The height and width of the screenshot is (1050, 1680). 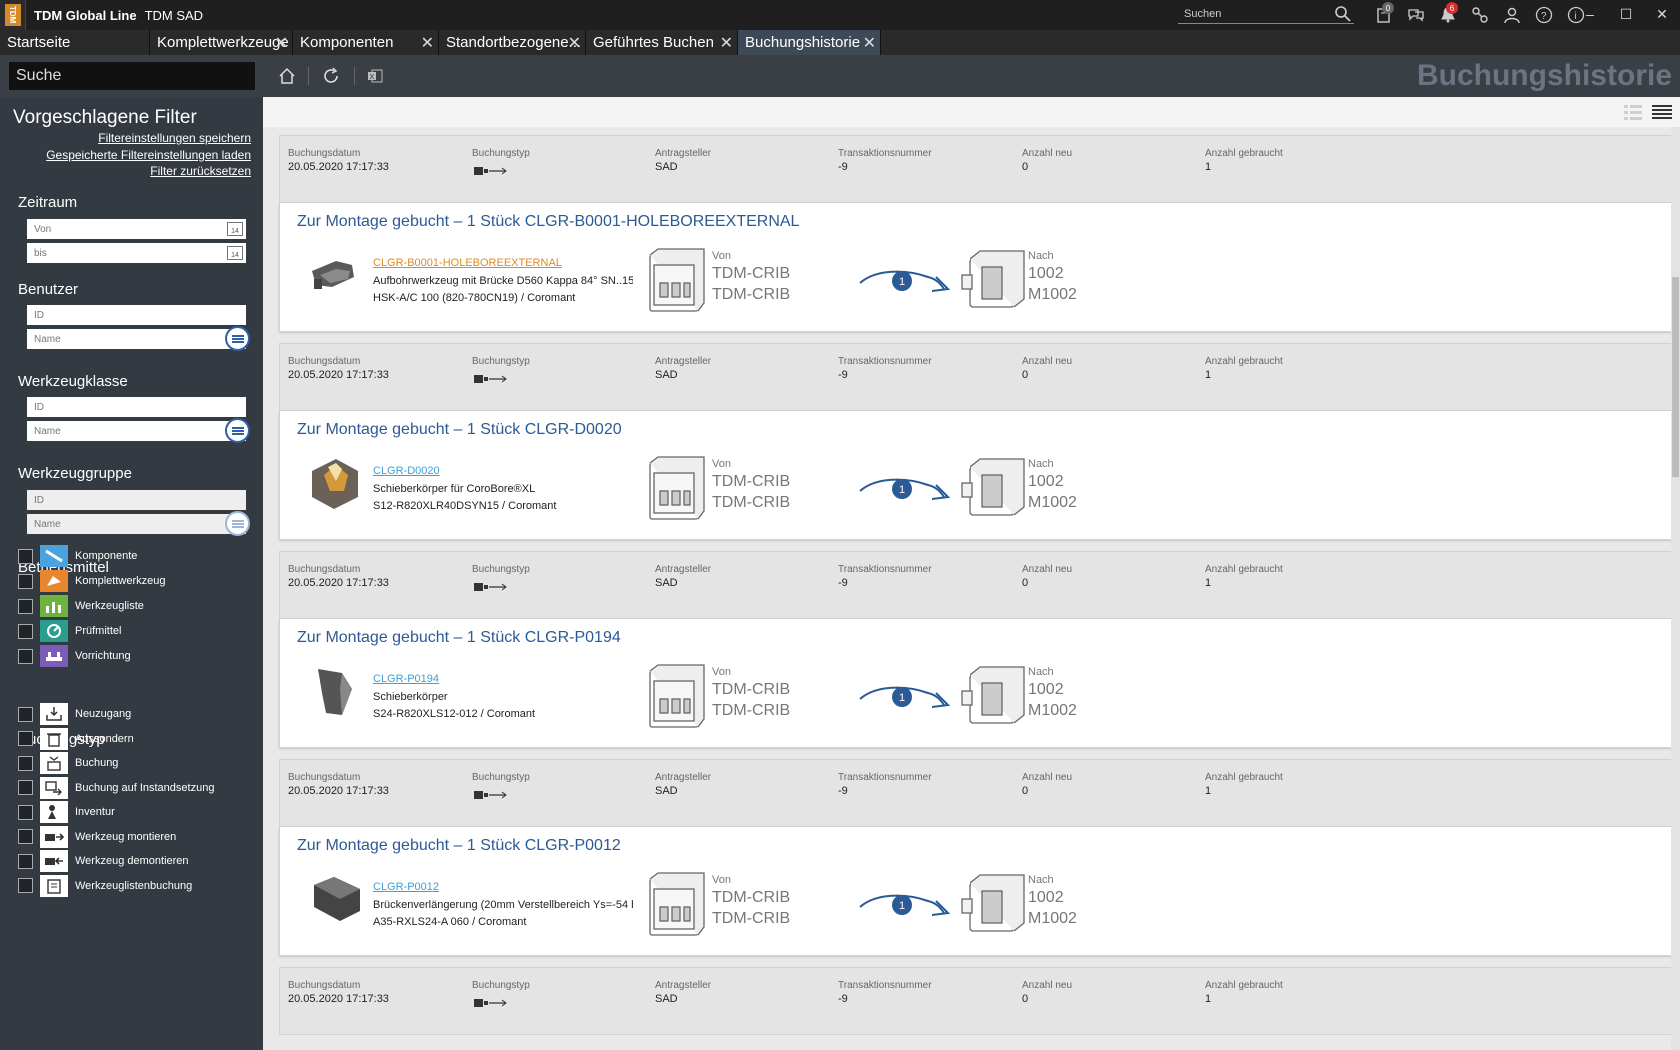 I want to click on filter-werkzeuglistenbuchung: Werkzeuglistenbuchung, so click(x=105, y=886).